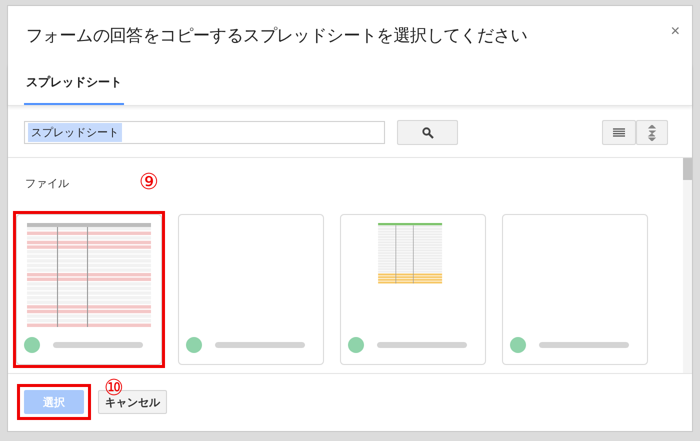 The image size is (700, 441). Describe the element at coordinates (675, 32) in the screenshot. I see `close-button: ×` at that location.